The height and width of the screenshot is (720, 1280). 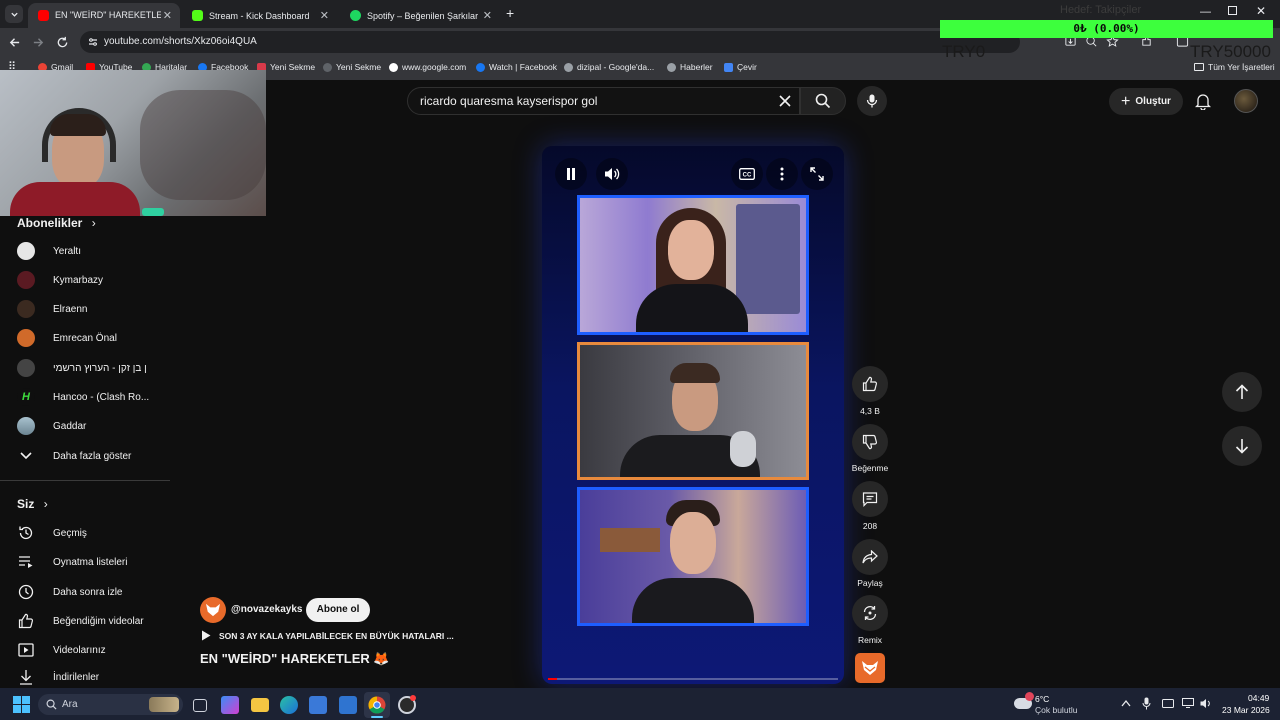 What do you see at coordinates (14, 14) in the screenshot?
I see `tab-search-button` at bounding box center [14, 14].